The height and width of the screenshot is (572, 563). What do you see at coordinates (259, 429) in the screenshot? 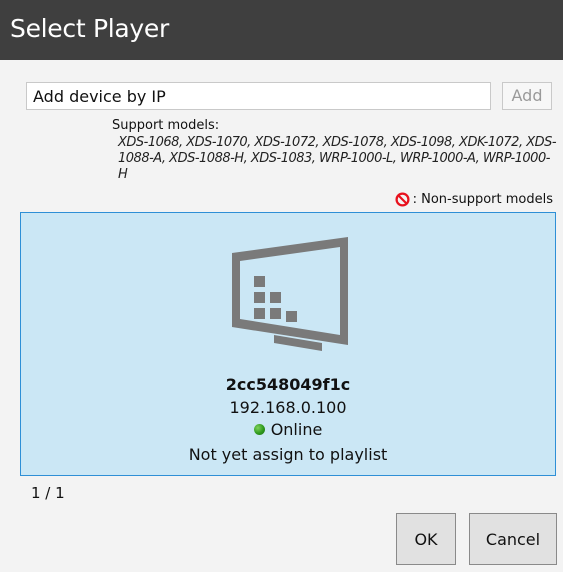
I see `online-status-dot-icon` at bounding box center [259, 429].